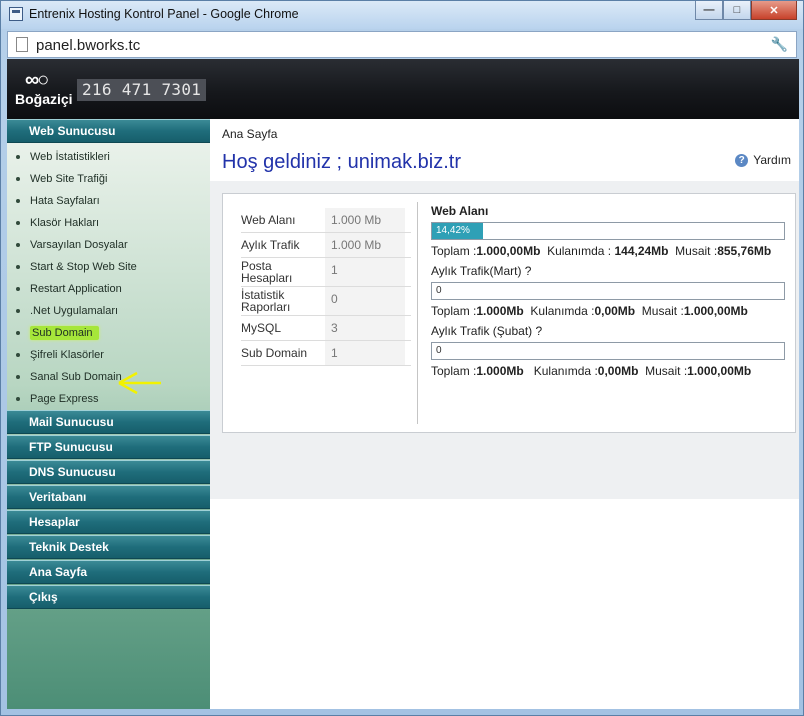 The height and width of the screenshot is (716, 804). Describe the element at coordinates (326, 245) in the screenshot. I see `stat-row: Aylık Trafik 1.000 Mb` at that location.